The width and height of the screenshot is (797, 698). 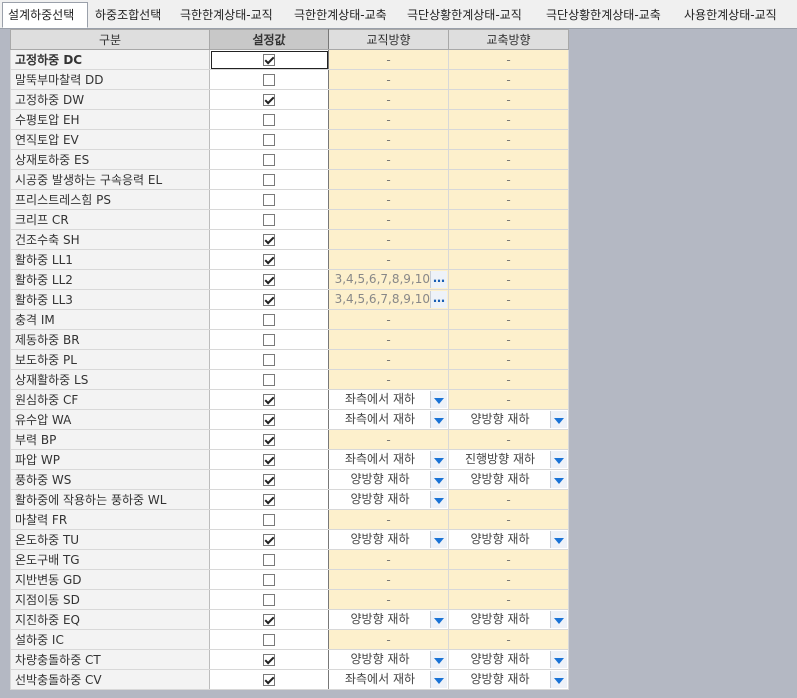 I want to click on load-name-cell: 크리프 CR, so click(x=110, y=219).